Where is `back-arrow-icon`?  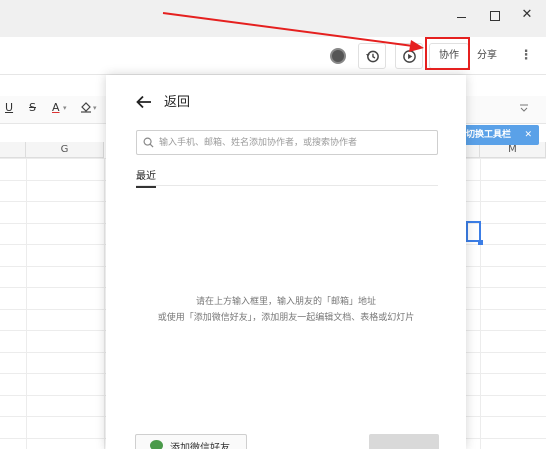 back-arrow-icon is located at coordinates (143, 102).